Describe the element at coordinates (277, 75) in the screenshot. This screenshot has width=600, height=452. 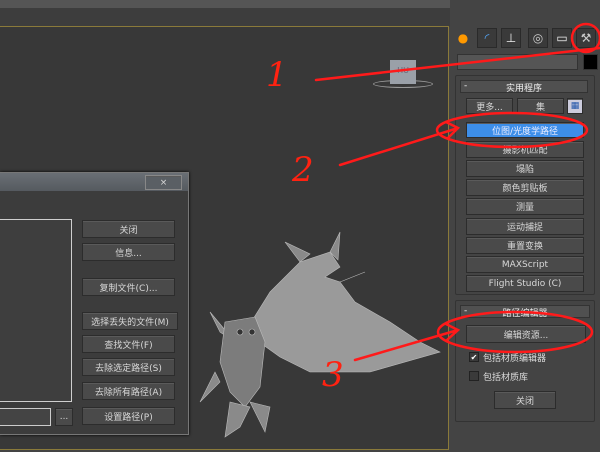
I see `annotation-number-1: 1` at that location.